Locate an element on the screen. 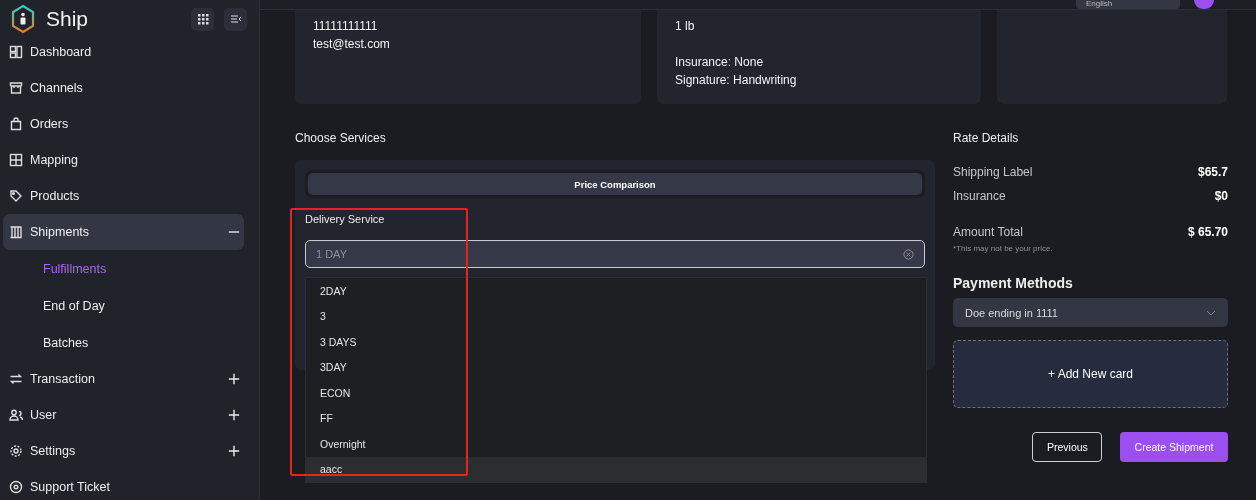 The width and height of the screenshot is (1256, 500). arrows-icon is located at coordinates (16, 379).